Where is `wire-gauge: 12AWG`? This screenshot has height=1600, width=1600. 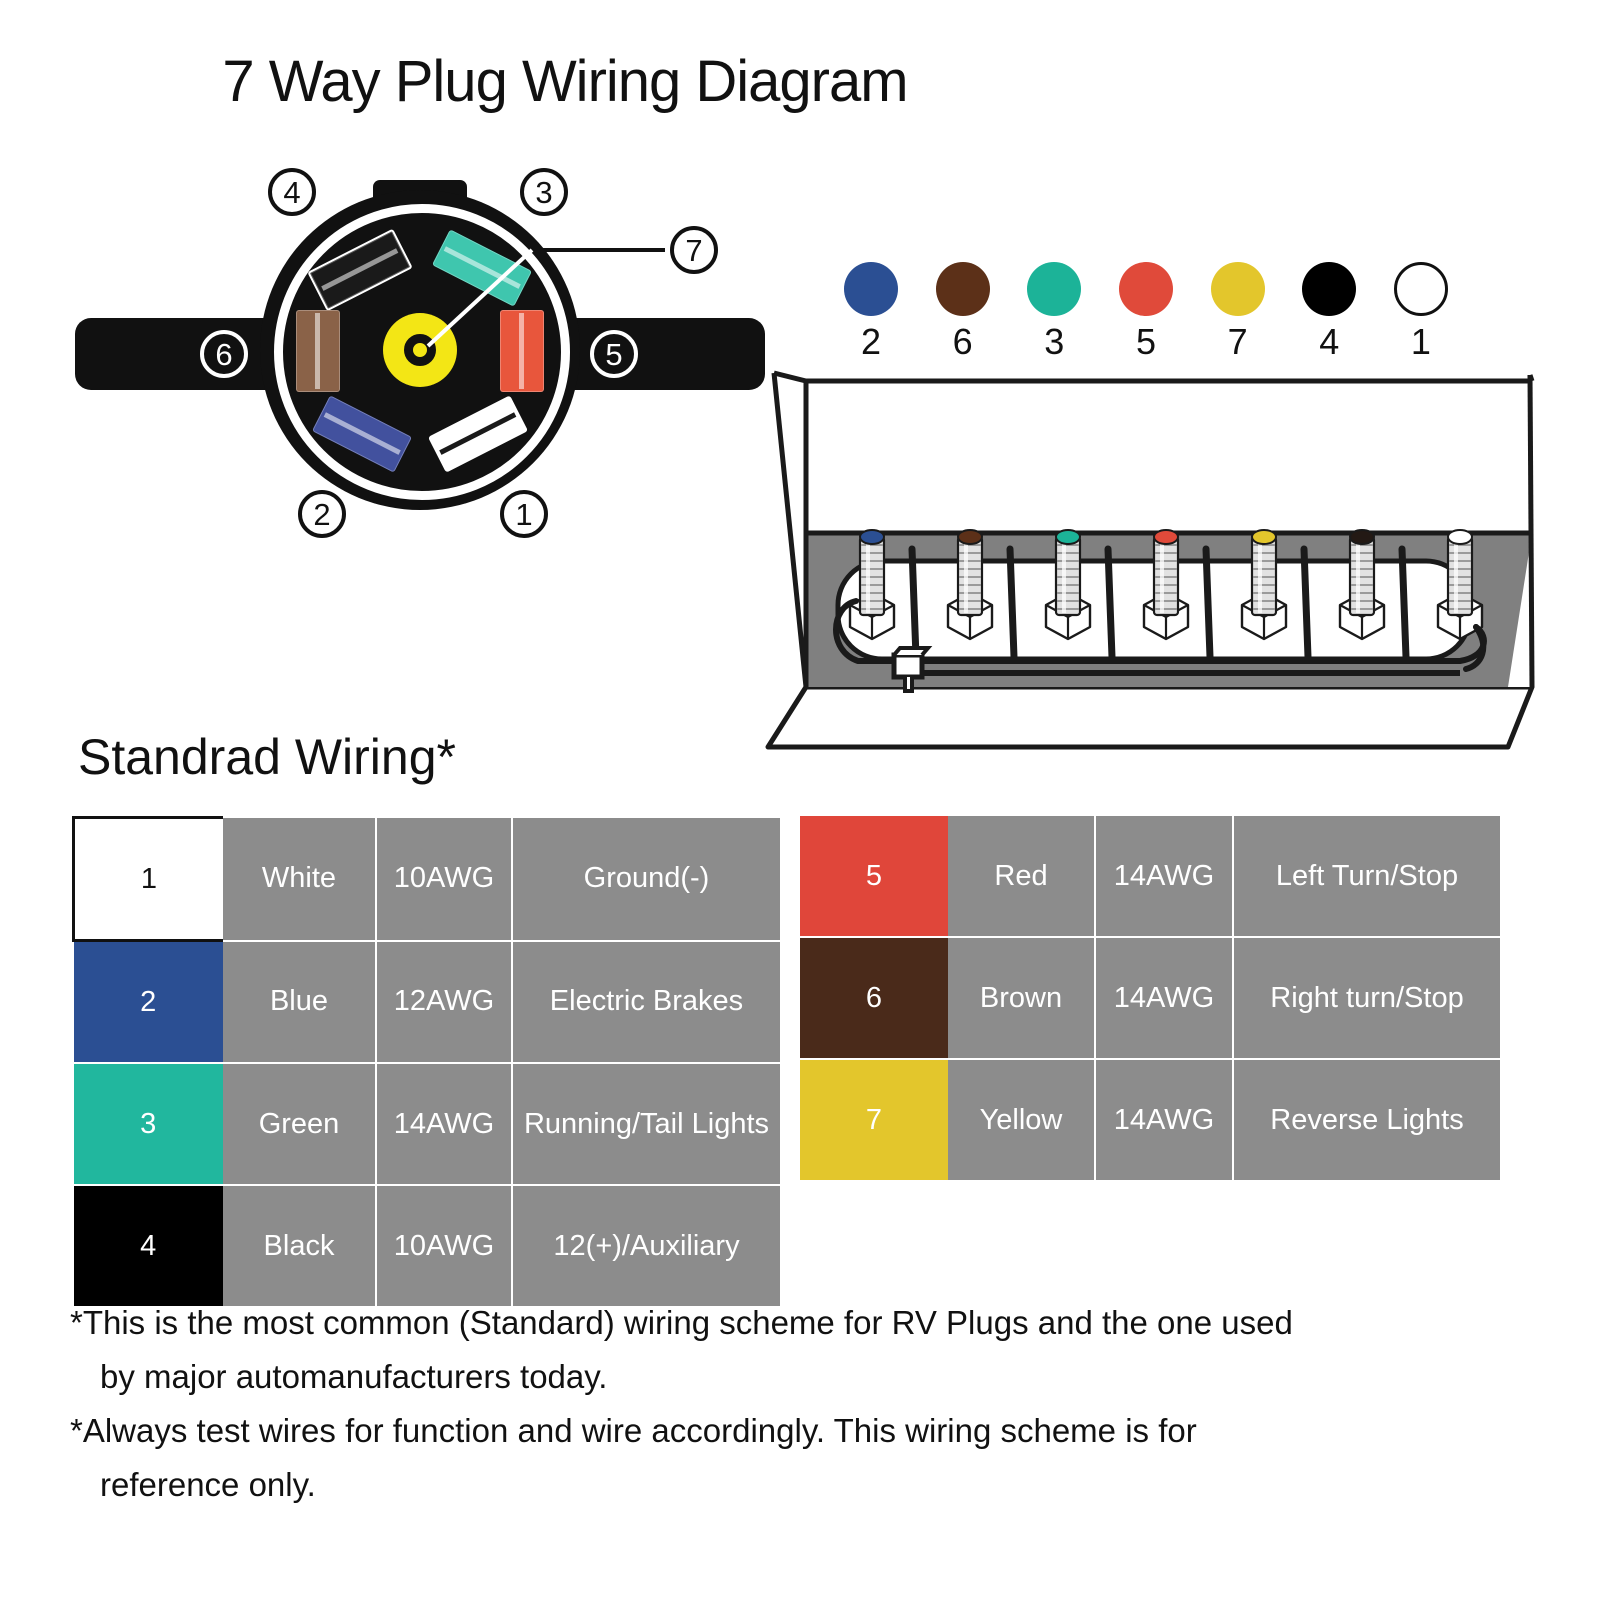 wire-gauge: 12AWG is located at coordinates (444, 1002).